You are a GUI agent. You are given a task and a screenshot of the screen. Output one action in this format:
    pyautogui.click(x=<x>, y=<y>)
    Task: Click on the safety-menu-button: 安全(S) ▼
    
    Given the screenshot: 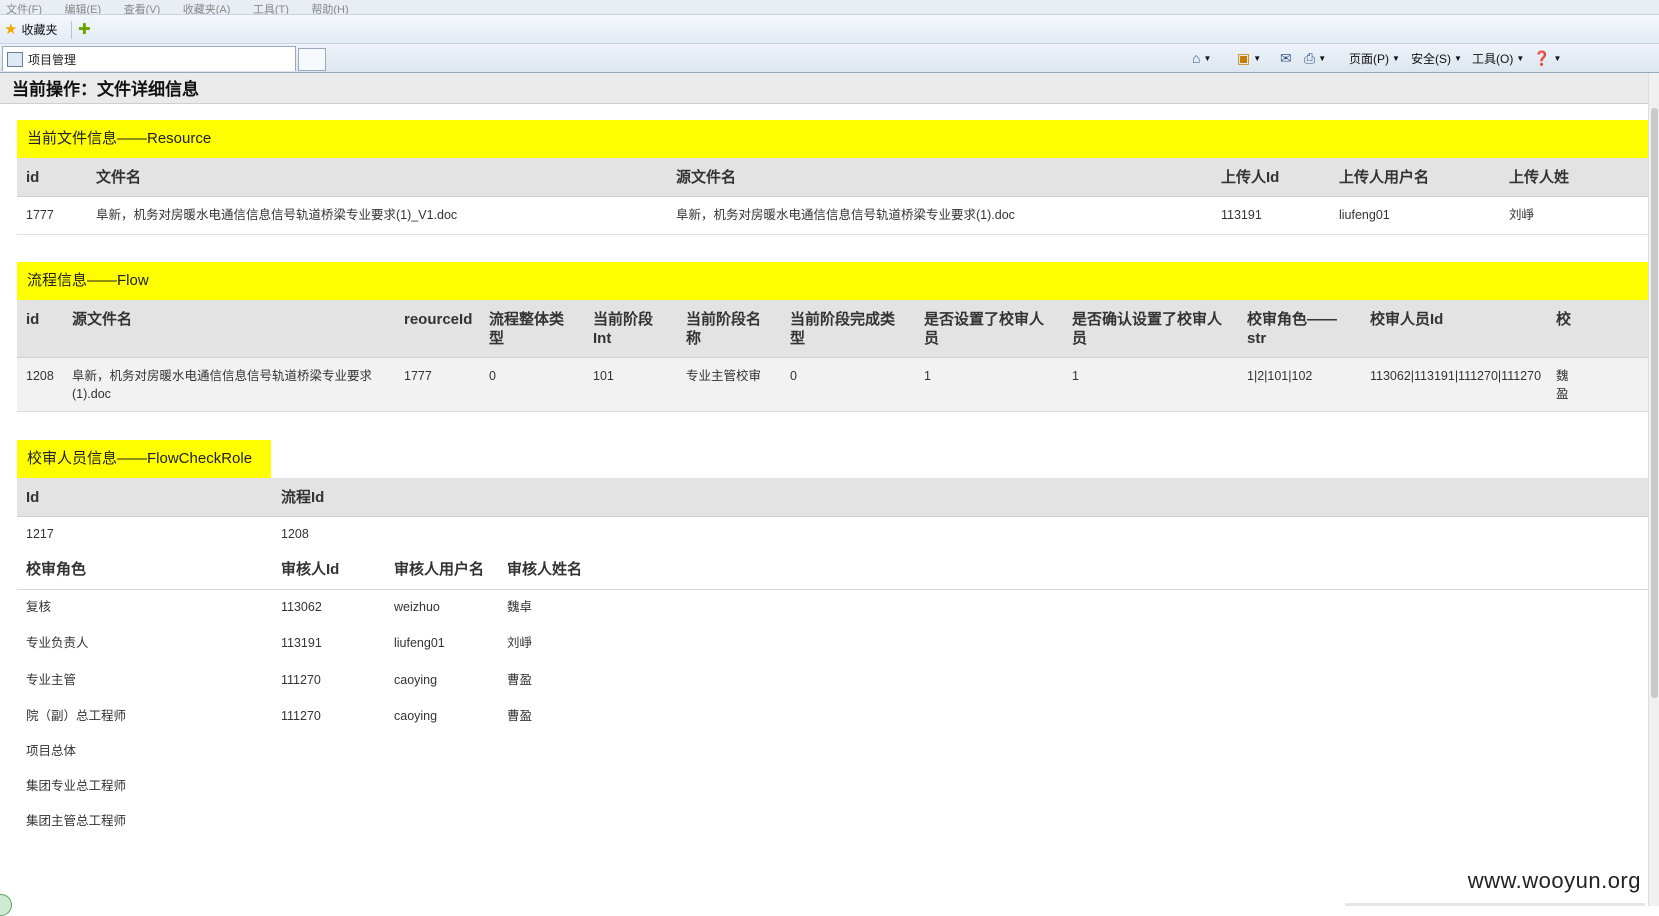 What is the action you would take?
    pyautogui.click(x=1436, y=58)
    